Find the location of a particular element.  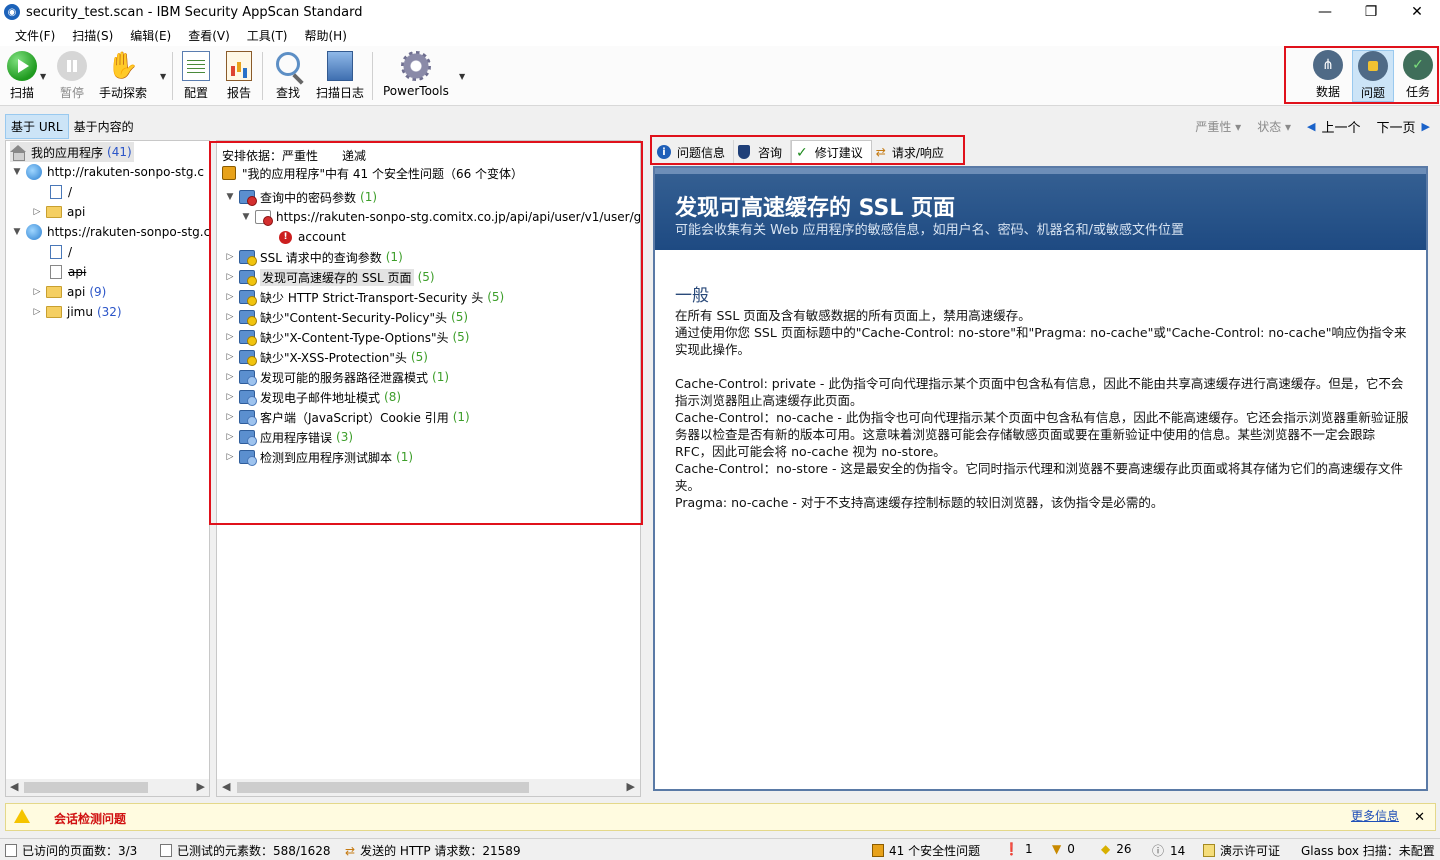

issue-group: ▷ 应用程序错误 (3) is located at coordinates (289, 437).